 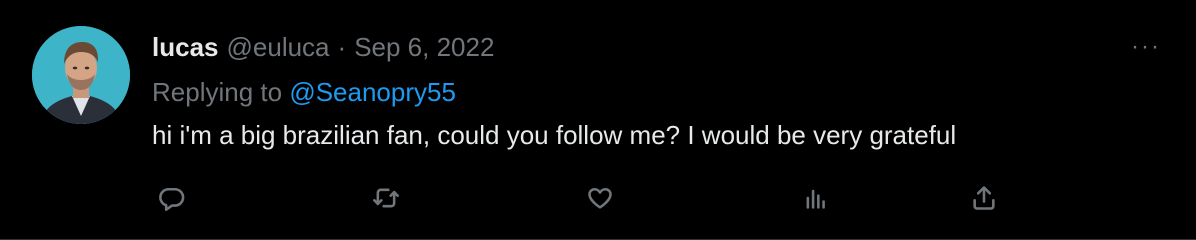 I want to click on avatar-image, so click(x=81, y=75).